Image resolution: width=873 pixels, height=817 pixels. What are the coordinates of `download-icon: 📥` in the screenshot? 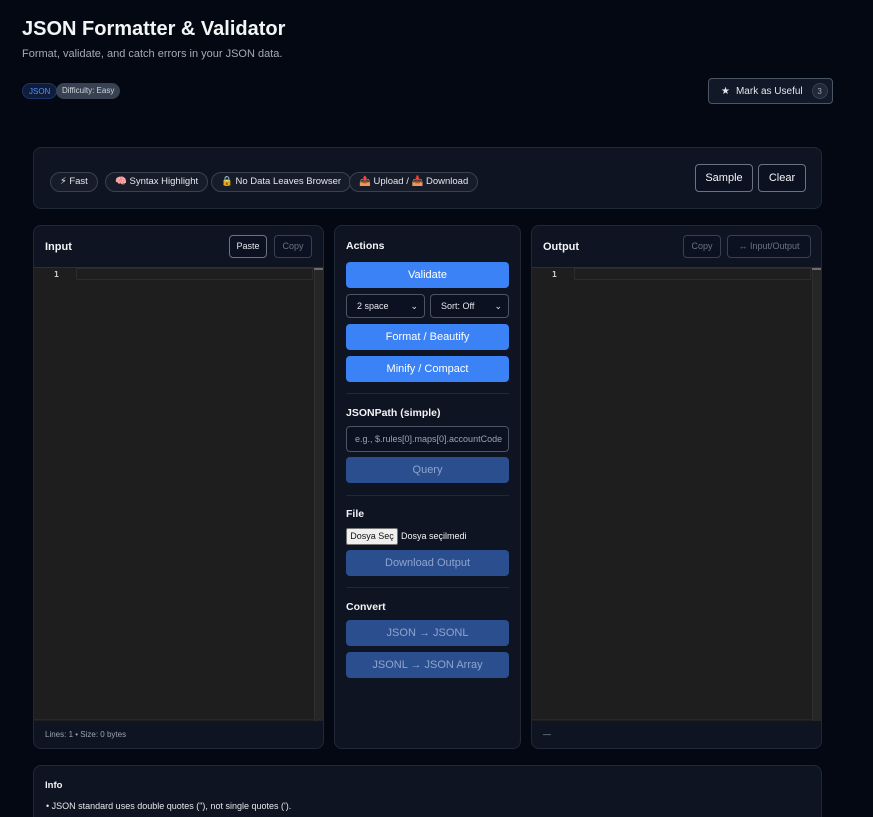 It's located at (417, 181).